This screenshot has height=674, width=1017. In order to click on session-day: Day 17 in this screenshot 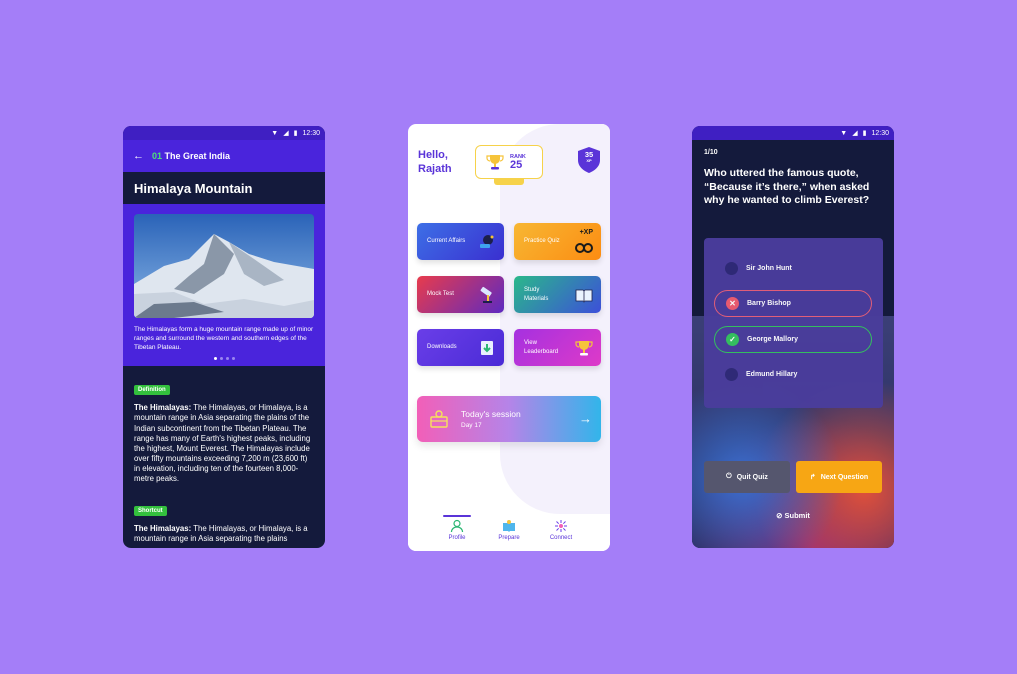, I will do `click(471, 425)`.